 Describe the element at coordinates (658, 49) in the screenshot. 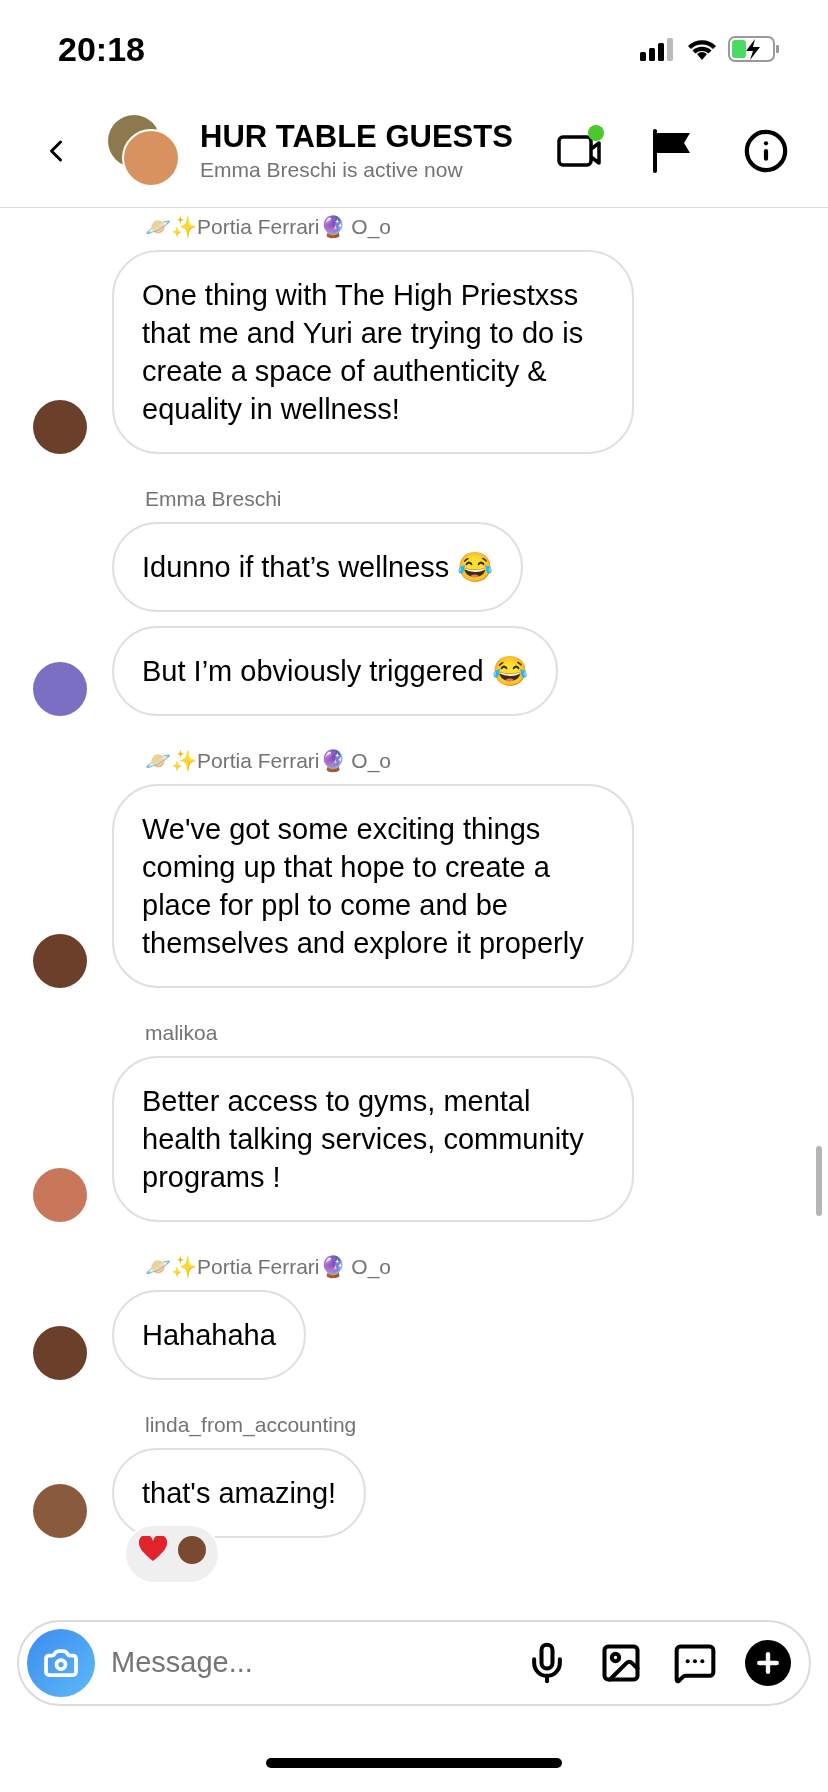

I see `signal-icon` at that location.